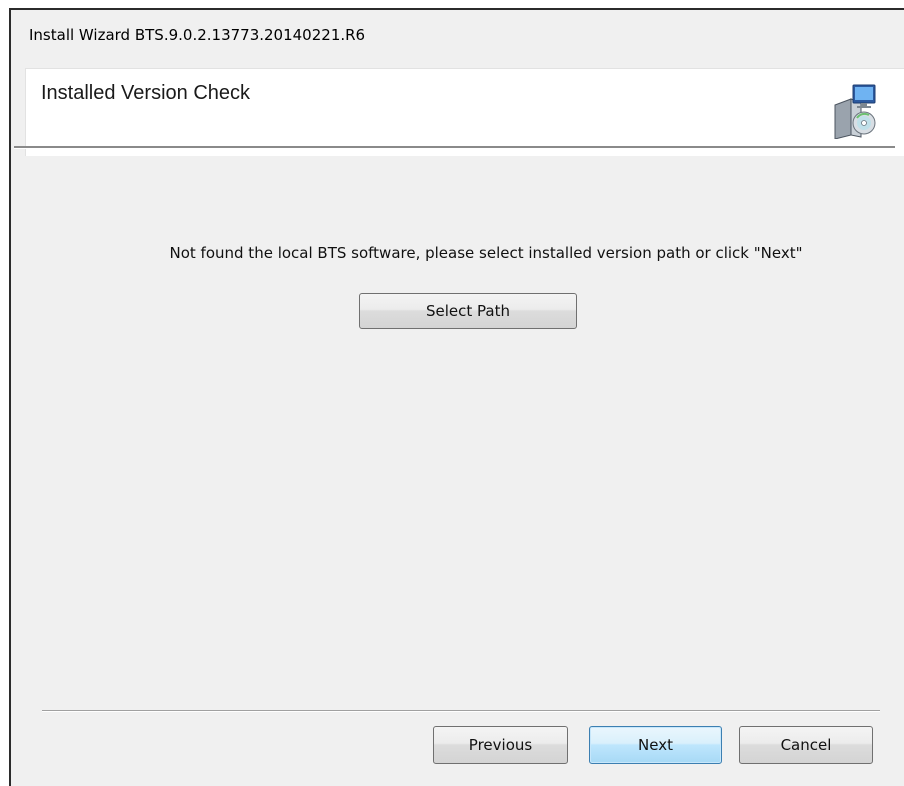 This screenshot has width=904, height=786. What do you see at coordinates (655, 745) in the screenshot?
I see `next-button: Next` at bounding box center [655, 745].